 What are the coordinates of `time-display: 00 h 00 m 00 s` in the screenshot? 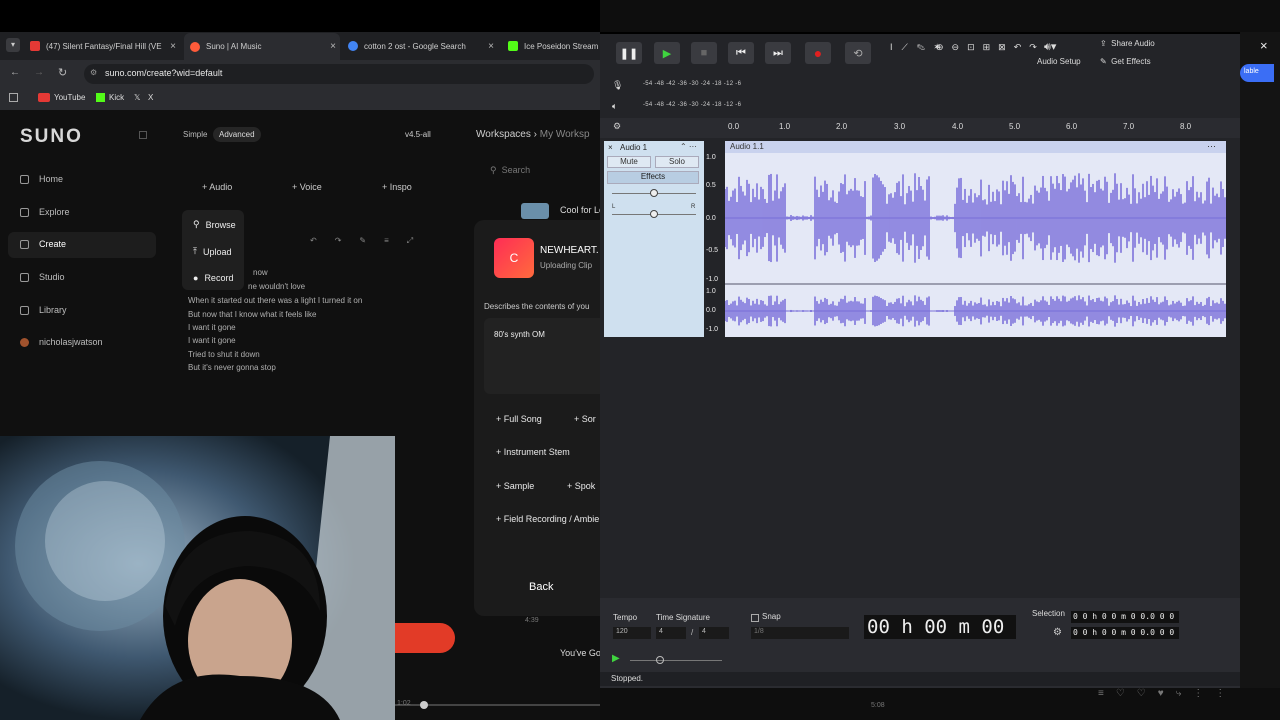 It's located at (940, 627).